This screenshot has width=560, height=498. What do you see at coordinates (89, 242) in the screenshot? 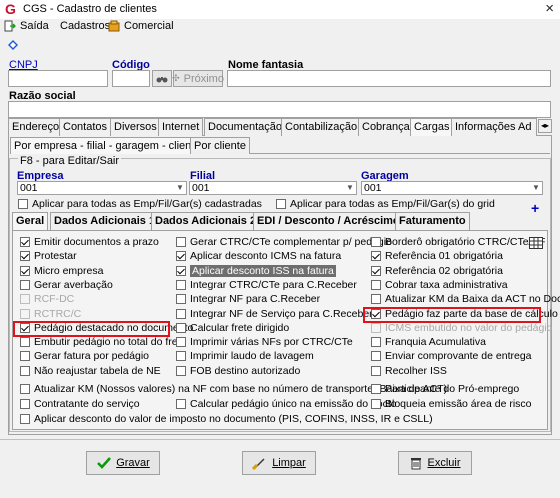
I see `col1-item: Emitir documentos a prazo` at bounding box center [89, 242].